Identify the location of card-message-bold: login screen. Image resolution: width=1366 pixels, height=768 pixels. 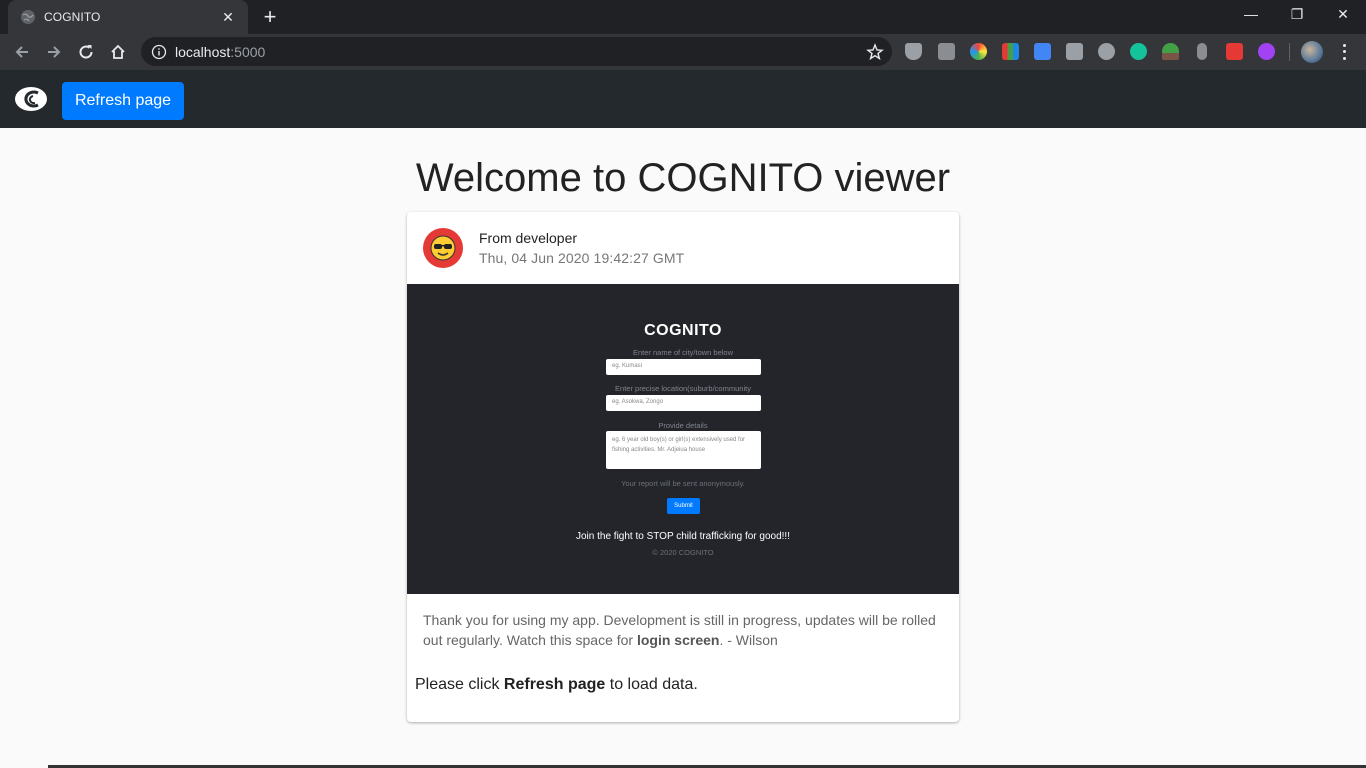
(678, 640).